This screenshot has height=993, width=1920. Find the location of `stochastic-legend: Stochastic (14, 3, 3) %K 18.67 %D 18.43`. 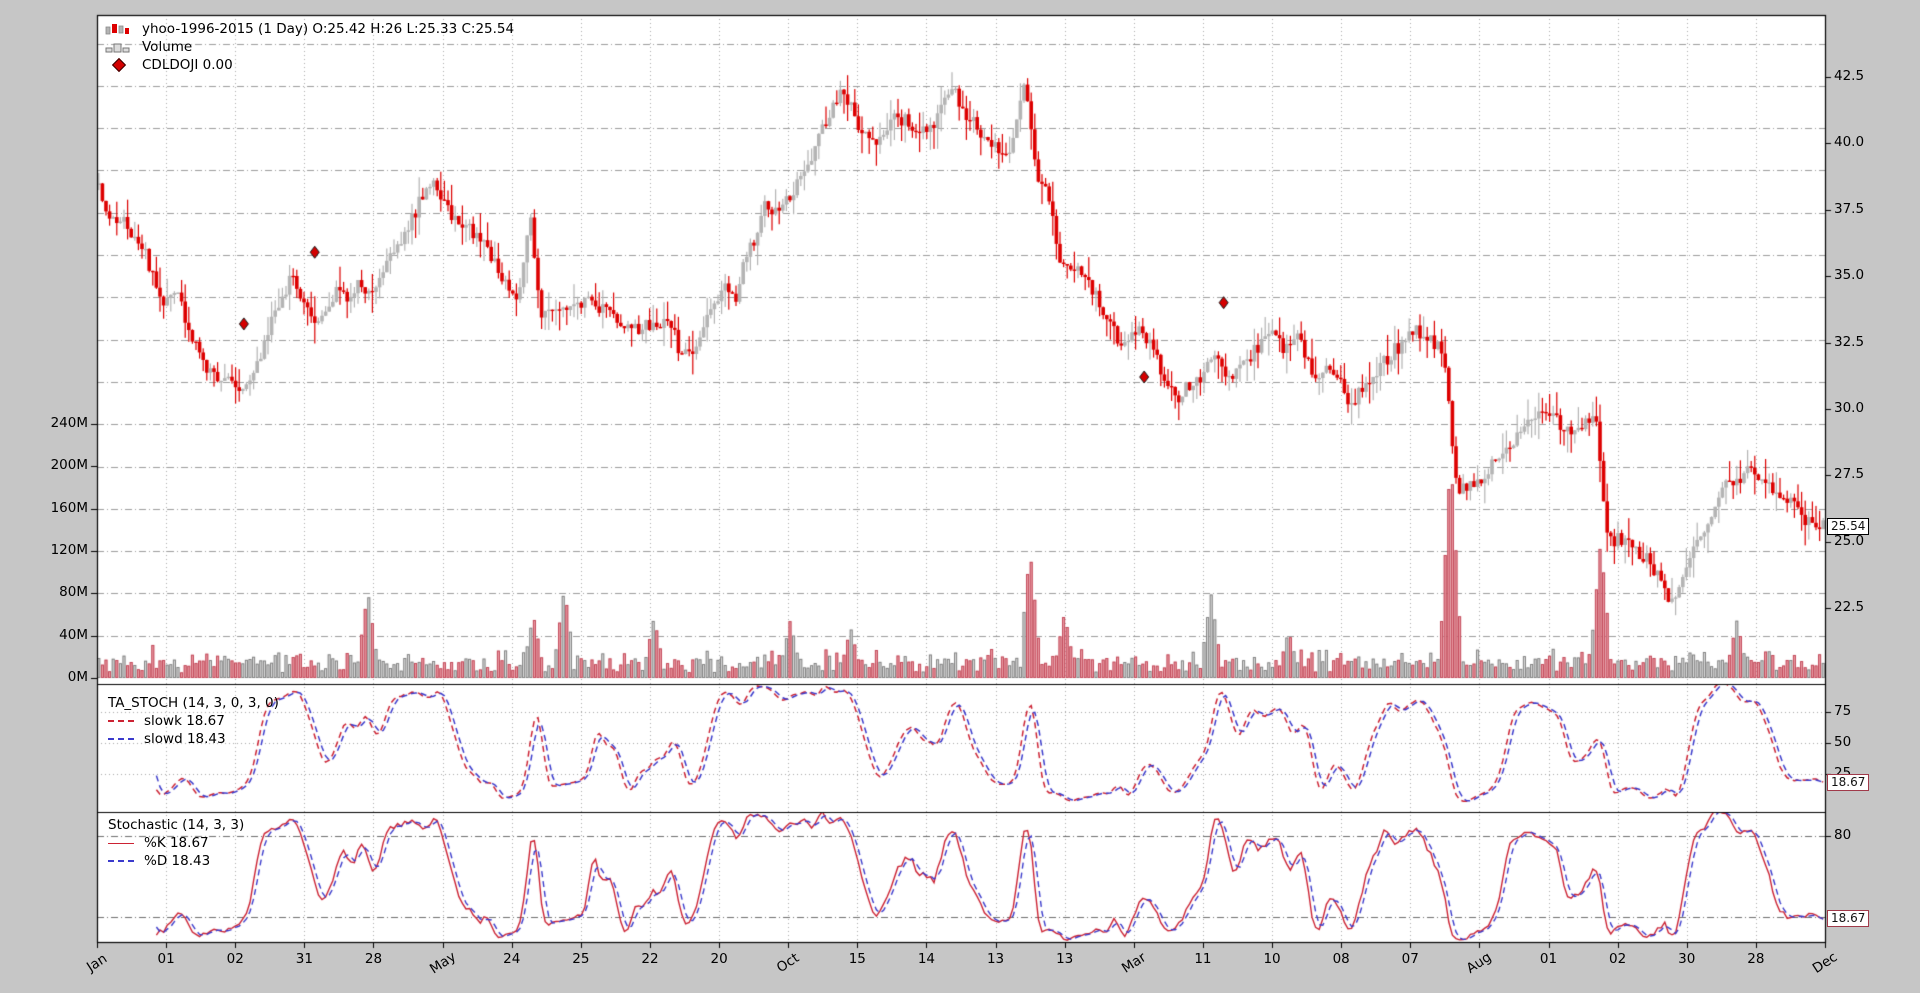

stochastic-legend: Stochastic (14, 3, 3) %K 18.67 %D 18.43 is located at coordinates (174, 843).